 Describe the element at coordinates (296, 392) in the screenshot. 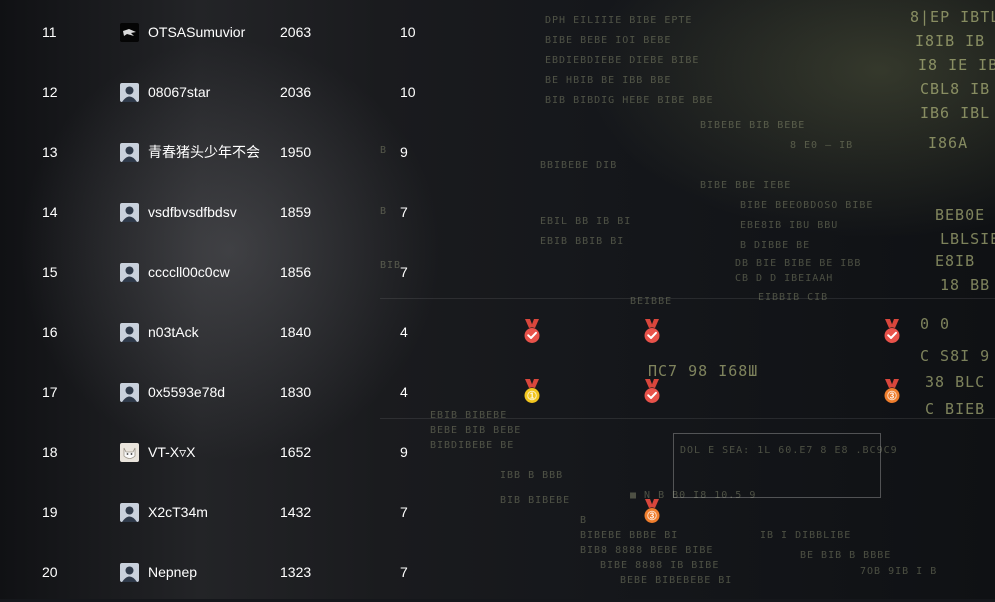

I see `score-cell: 1830` at that location.